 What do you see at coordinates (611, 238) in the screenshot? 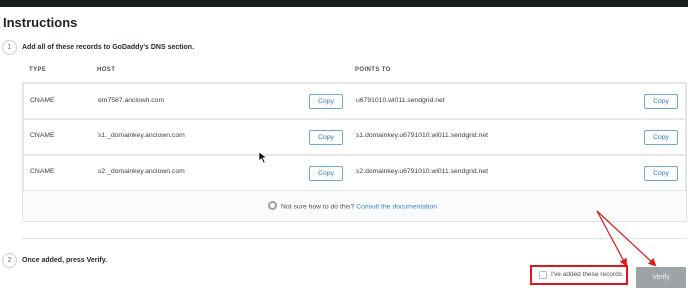
I see `arrow-to-checkbox` at bounding box center [611, 238].